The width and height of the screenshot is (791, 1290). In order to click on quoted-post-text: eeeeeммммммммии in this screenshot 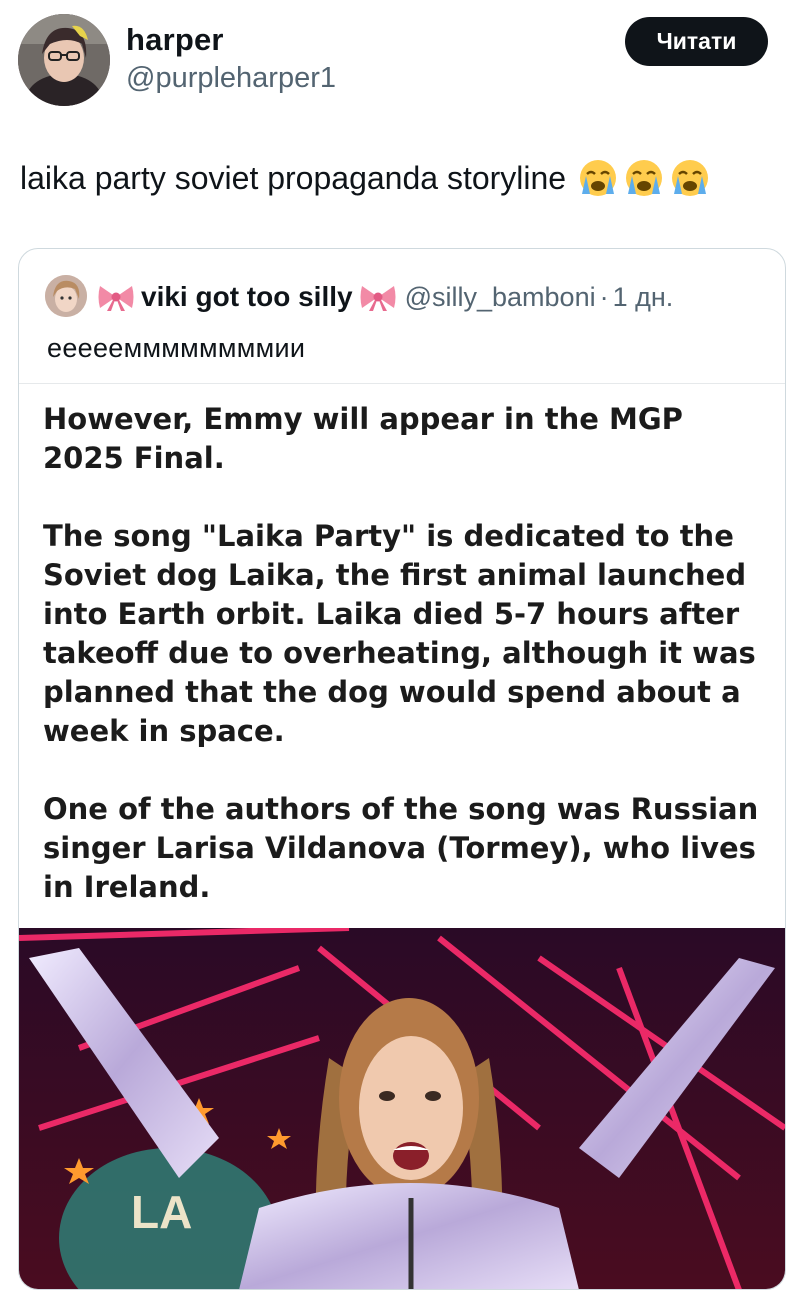, I will do `click(176, 348)`.